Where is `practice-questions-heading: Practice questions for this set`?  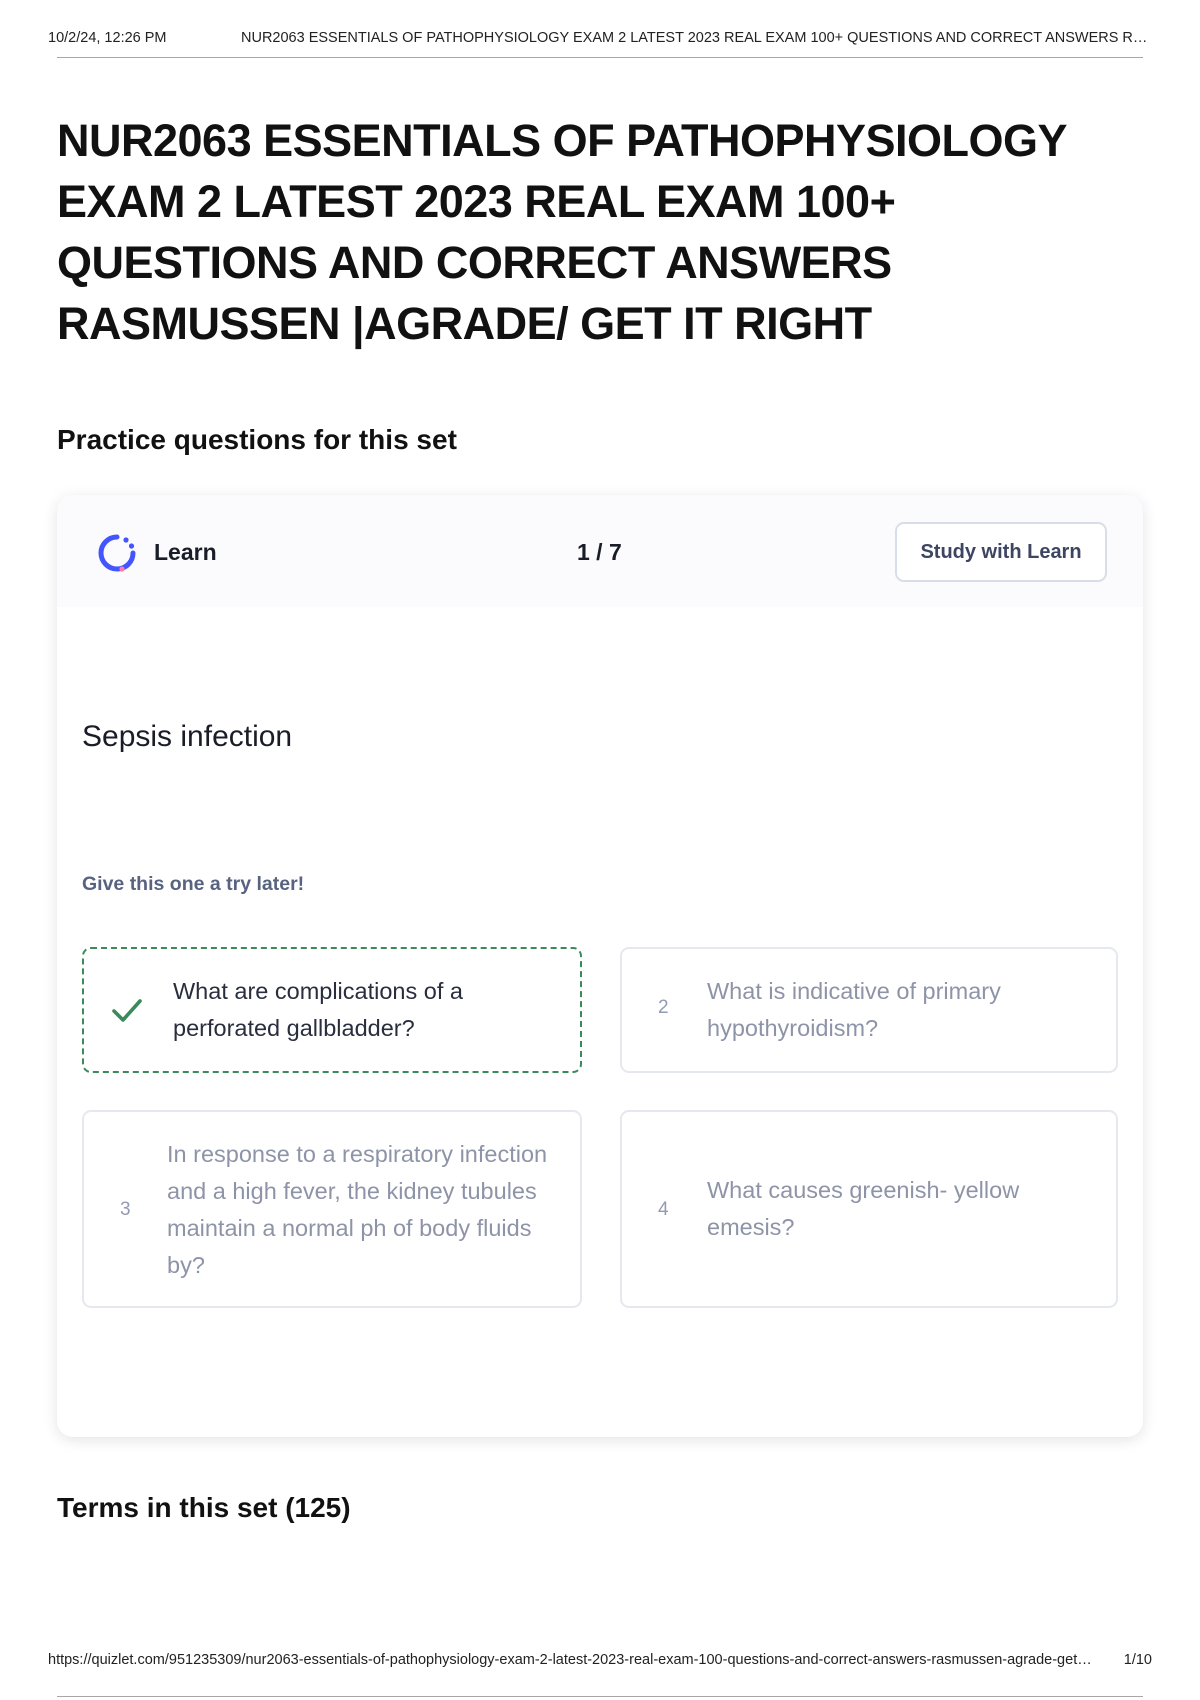 practice-questions-heading: Practice questions for this set is located at coordinates (257, 439).